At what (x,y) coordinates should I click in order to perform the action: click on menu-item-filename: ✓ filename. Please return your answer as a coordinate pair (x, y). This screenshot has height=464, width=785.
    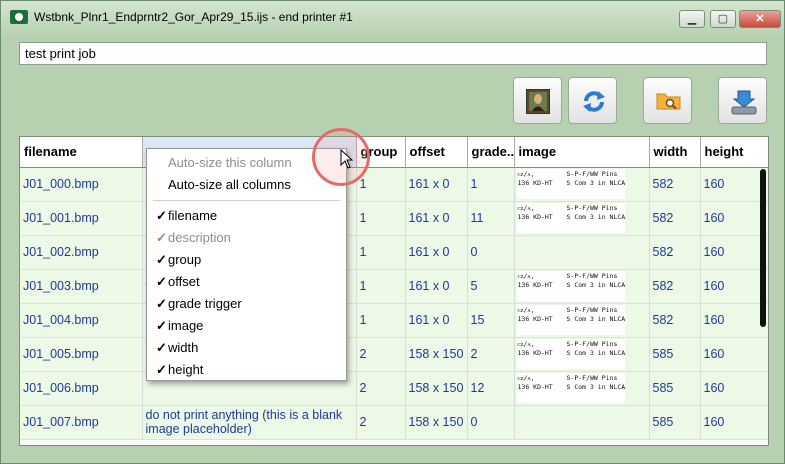
    Looking at the image, I should click on (246, 216).